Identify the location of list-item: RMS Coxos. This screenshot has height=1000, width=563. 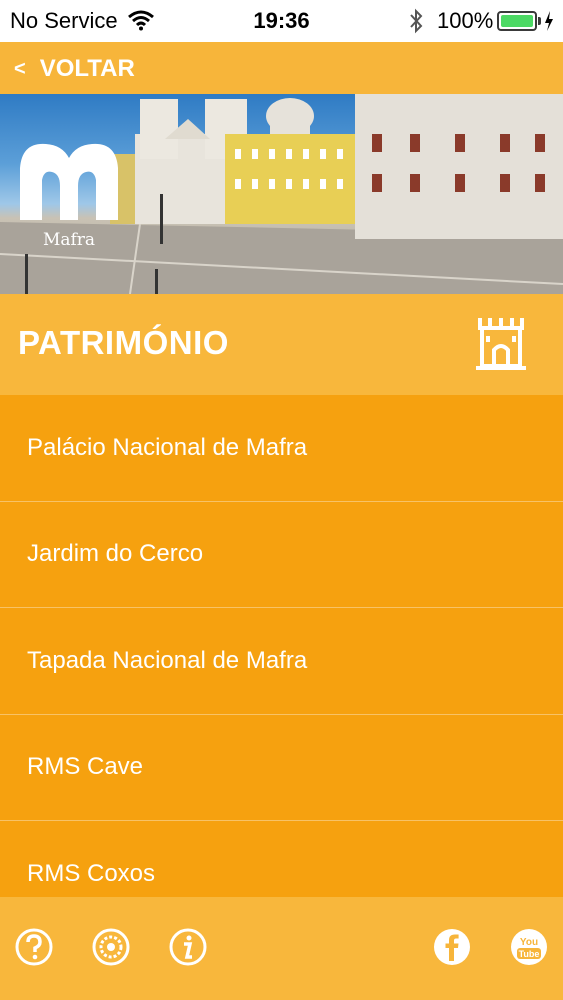
(281, 859).